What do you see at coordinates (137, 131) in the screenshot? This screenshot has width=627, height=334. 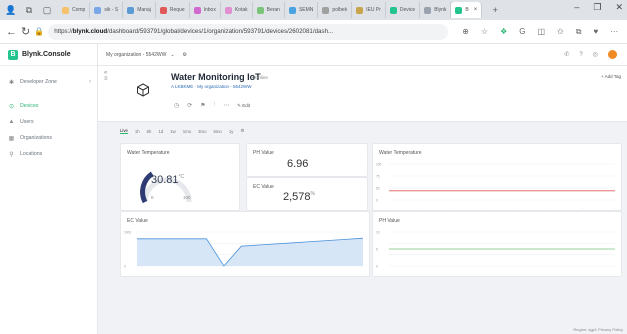 I see `time-tab: 1h` at bounding box center [137, 131].